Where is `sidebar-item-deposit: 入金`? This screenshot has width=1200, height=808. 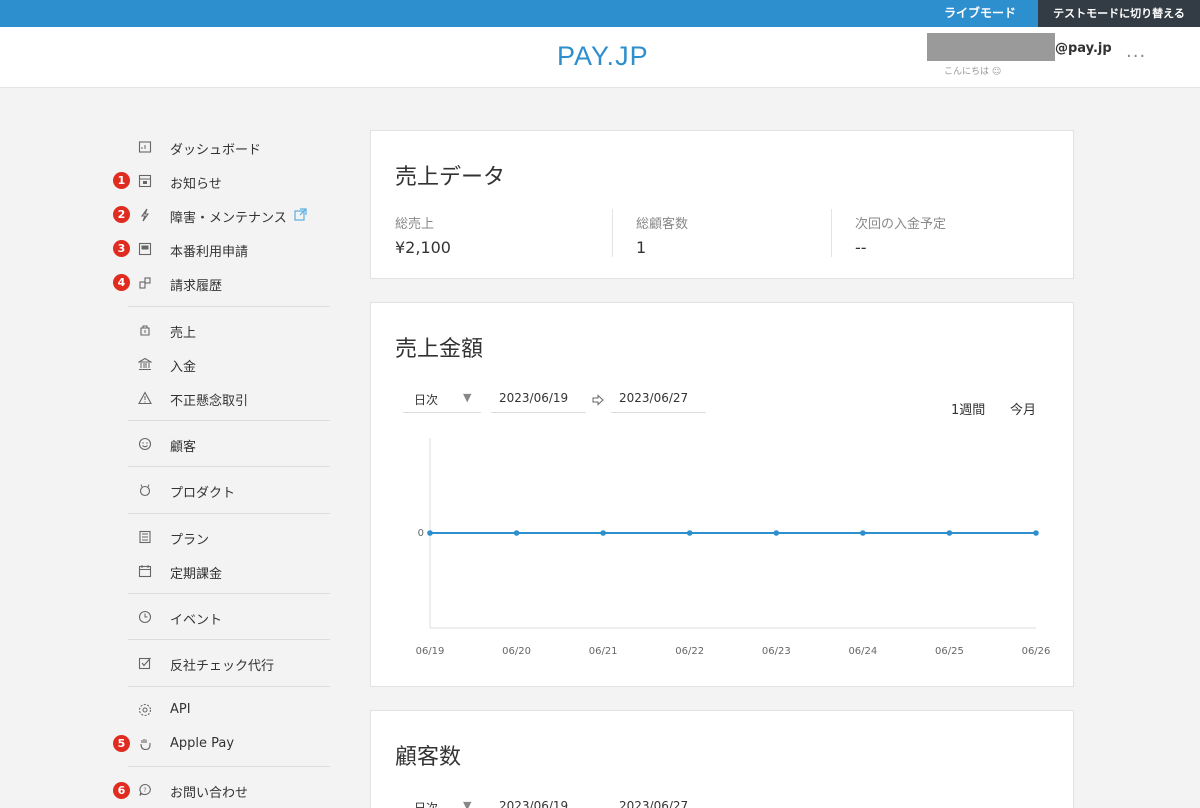
sidebar-item-deposit: 入金 is located at coordinates (229, 364).